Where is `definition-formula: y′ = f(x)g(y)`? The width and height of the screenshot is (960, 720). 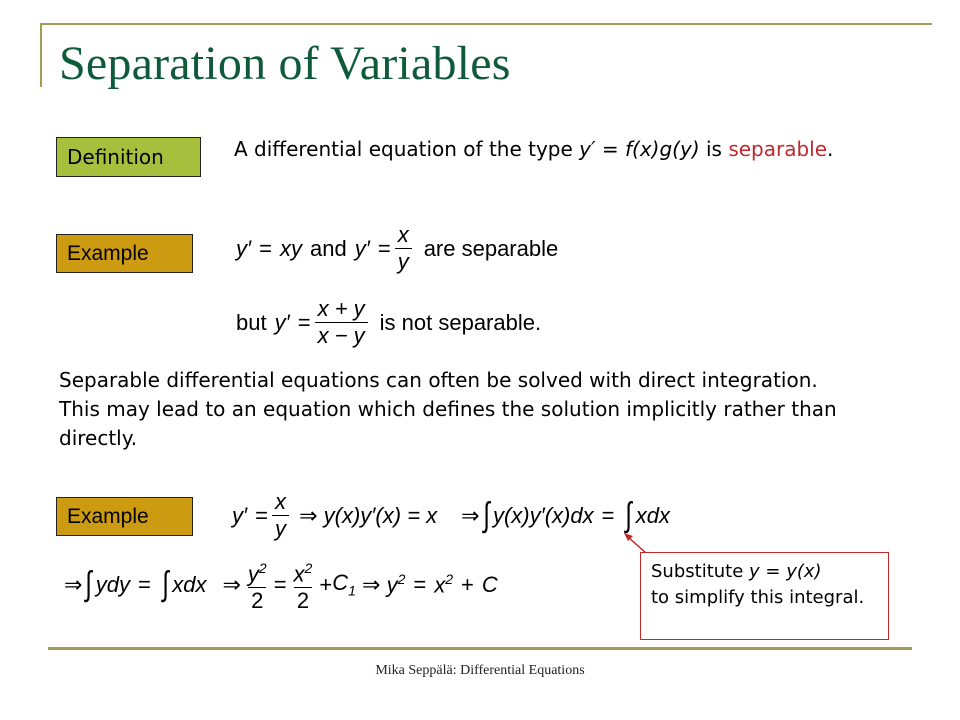 definition-formula: y′ = f(x)g(y) is located at coordinates (639, 149).